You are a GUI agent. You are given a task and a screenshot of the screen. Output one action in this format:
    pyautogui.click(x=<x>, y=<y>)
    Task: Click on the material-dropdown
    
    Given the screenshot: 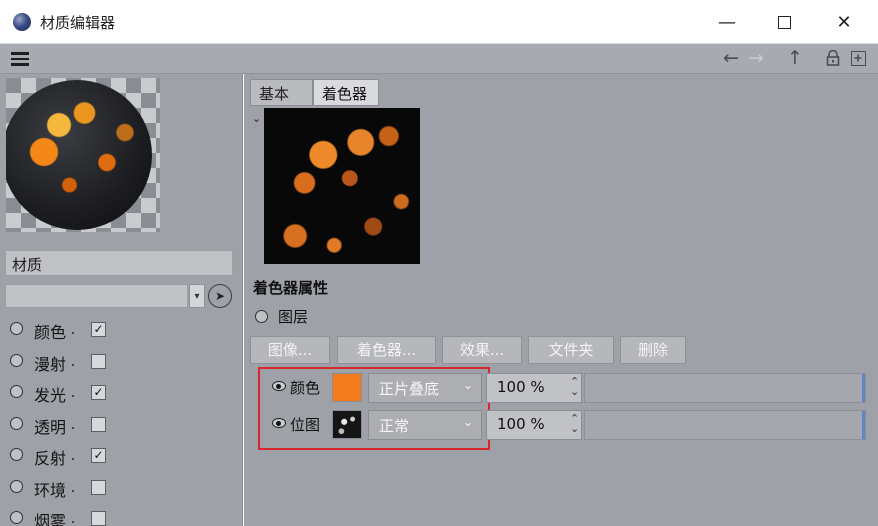 What is the action you would take?
    pyautogui.click(x=96, y=296)
    